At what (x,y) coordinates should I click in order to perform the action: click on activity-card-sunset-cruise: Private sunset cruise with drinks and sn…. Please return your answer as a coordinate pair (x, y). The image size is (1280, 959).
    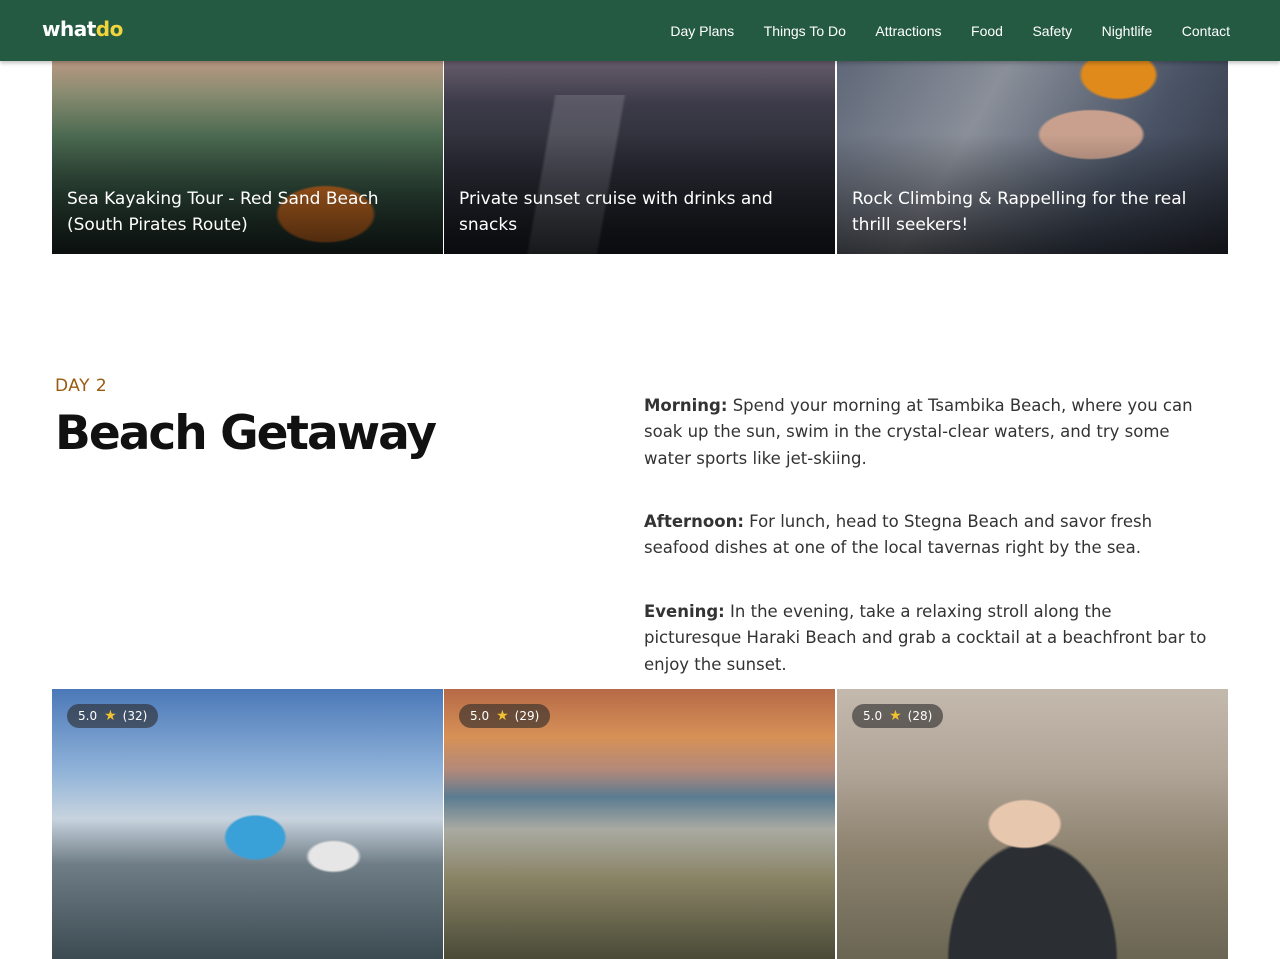
    Looking at the image, I should click on (639, 154).